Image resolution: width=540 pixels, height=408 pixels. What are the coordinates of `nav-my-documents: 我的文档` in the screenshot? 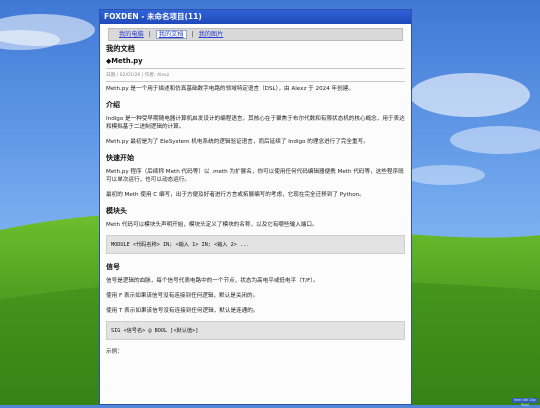 It's located at (171, 34).